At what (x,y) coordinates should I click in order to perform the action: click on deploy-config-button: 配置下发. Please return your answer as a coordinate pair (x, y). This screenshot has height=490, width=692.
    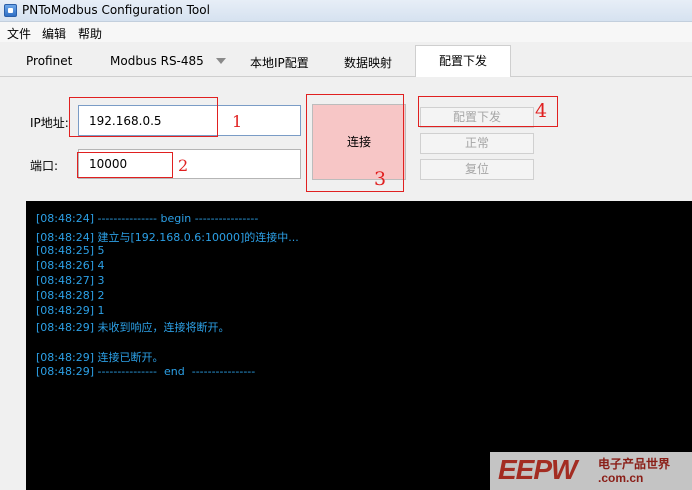
    Looking at the image, I should click on (477, 117).